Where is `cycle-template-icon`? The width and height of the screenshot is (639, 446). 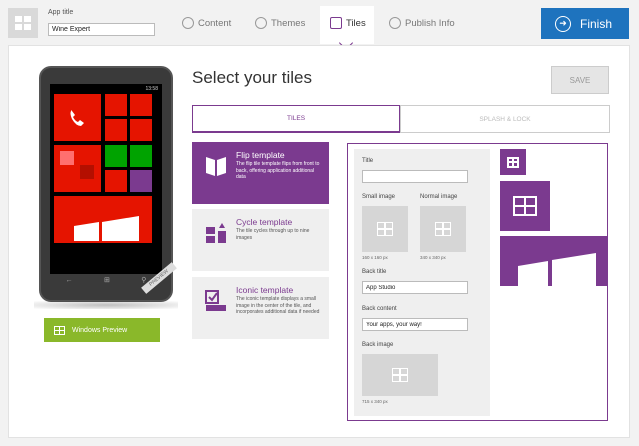
cycle-template-icon is located at coordinates (216, 233).